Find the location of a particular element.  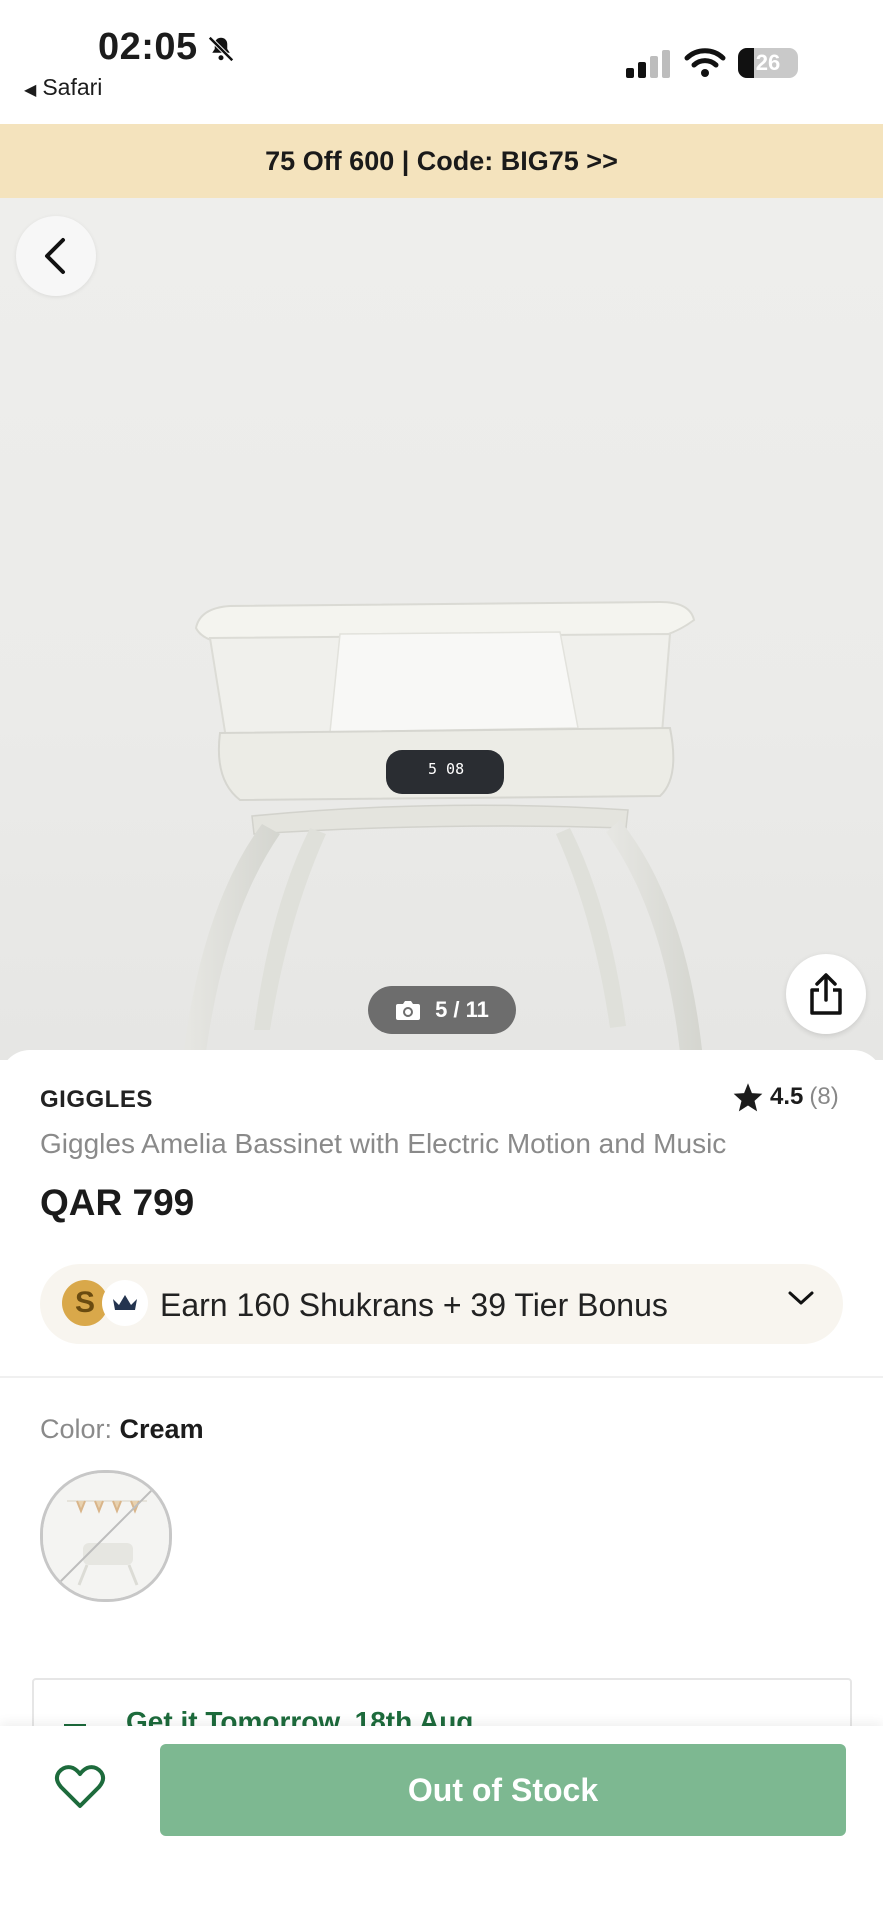

promo-banner: 75 Off 600 | Code: BIG75 >> is located at coordinates (441, 161).